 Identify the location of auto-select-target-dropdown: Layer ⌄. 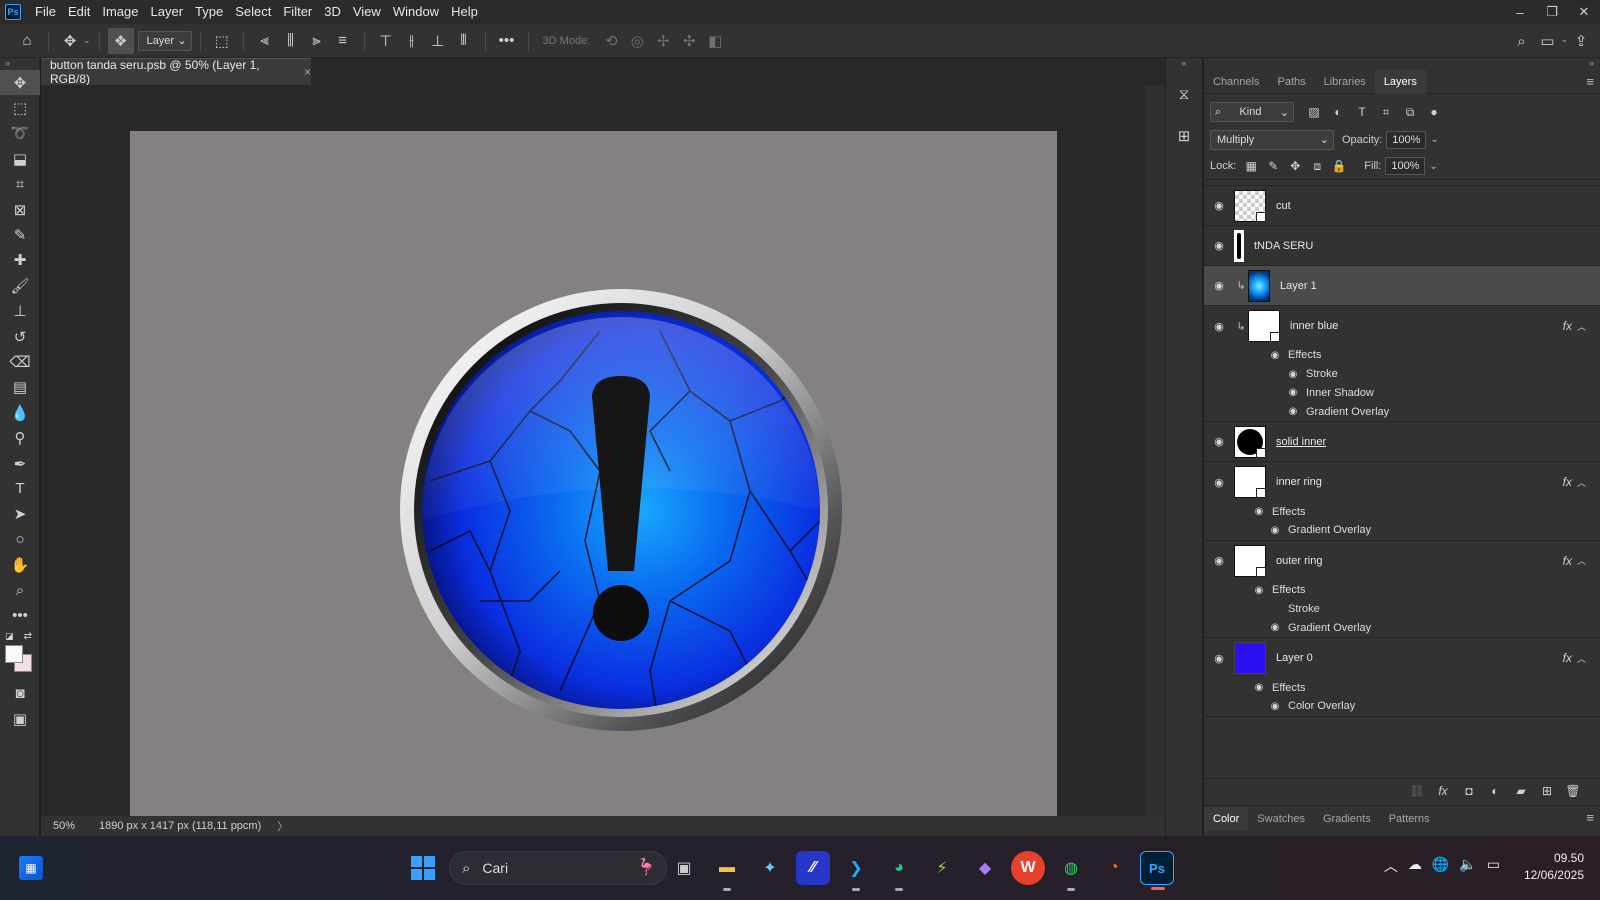
(164, 40).